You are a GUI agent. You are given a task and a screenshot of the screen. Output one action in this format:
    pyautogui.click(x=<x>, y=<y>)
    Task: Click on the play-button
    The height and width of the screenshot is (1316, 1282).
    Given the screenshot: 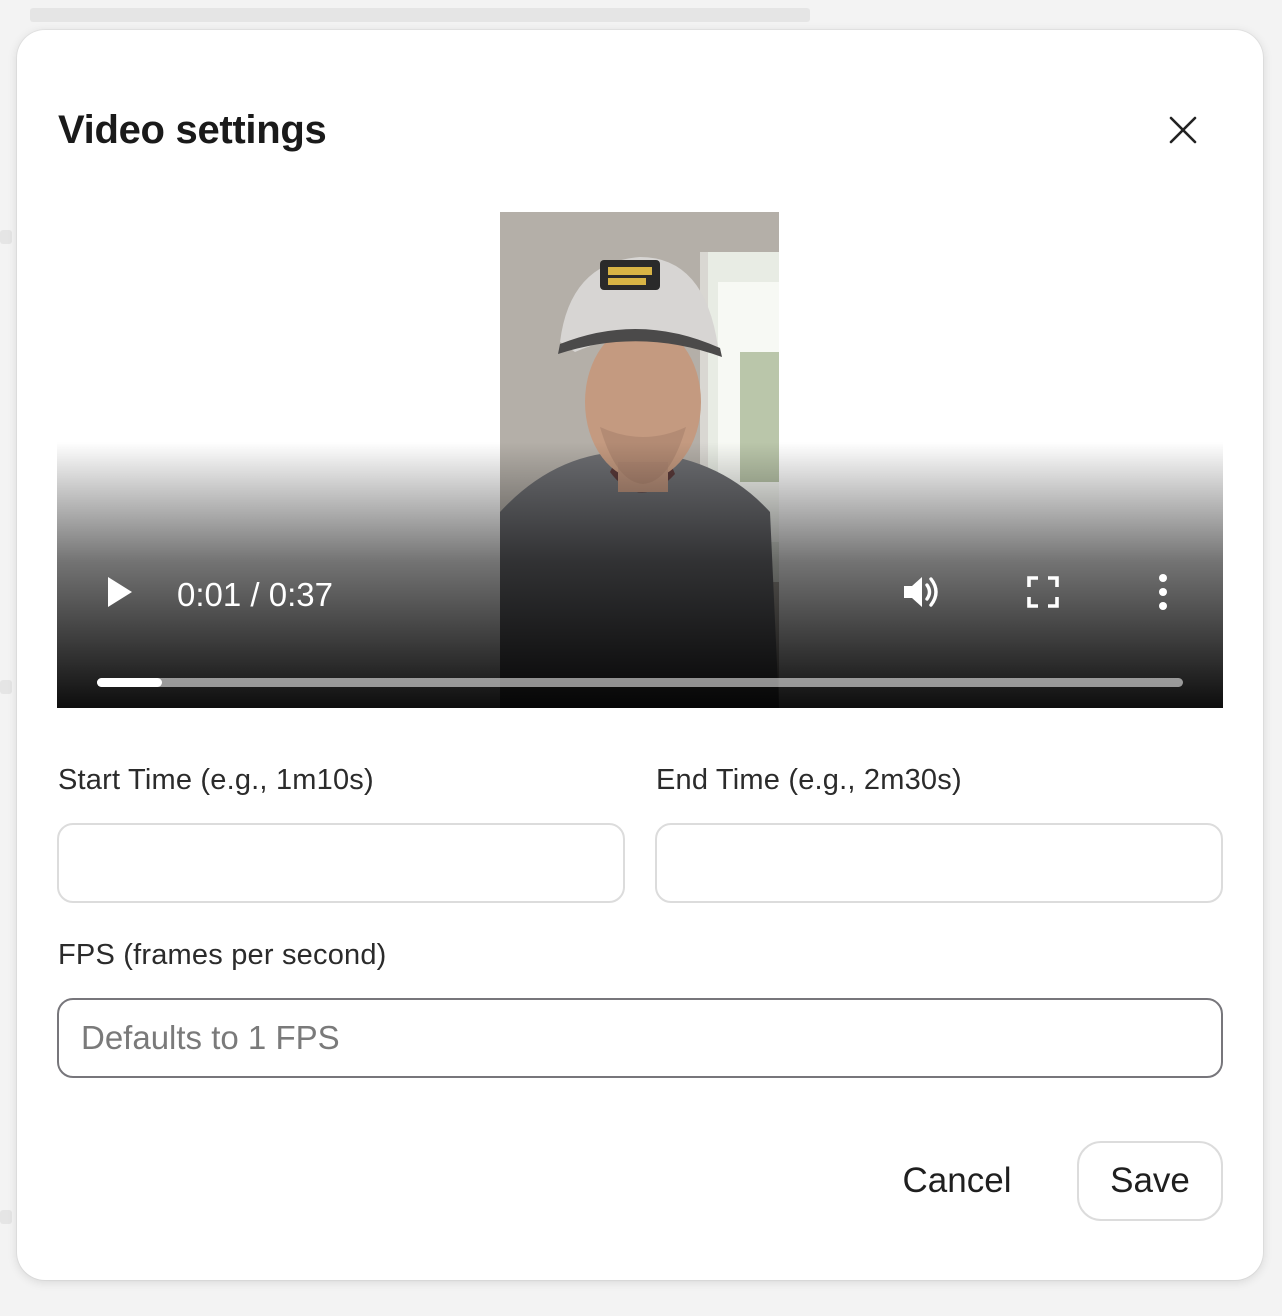 What is the action you would take?
    pyautogui.click(x=119, y=592)
    